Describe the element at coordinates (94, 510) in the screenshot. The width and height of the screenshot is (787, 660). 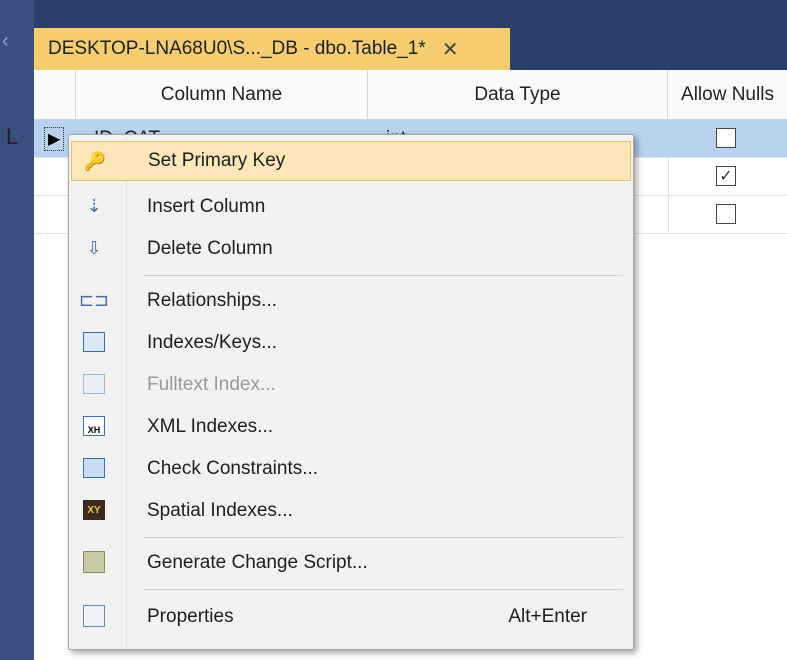
I see `spatial-indexes-icon: XY` at that location.